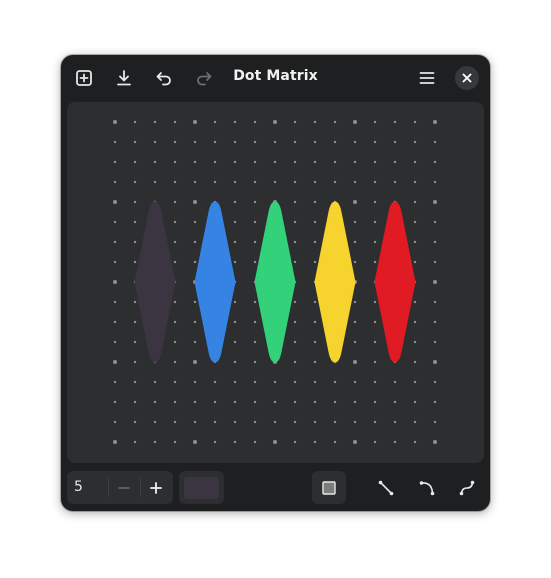 This screenshot has height=578, width=551. What do you see at coordinates (201, 487) in the screenshot?
I see `color-picker-button` at bounding box center [201, 487].